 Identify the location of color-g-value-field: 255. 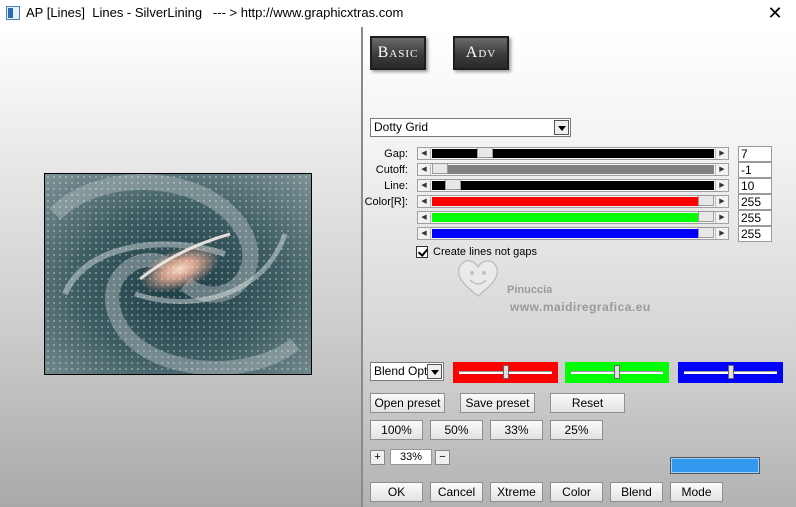
(755, 218).